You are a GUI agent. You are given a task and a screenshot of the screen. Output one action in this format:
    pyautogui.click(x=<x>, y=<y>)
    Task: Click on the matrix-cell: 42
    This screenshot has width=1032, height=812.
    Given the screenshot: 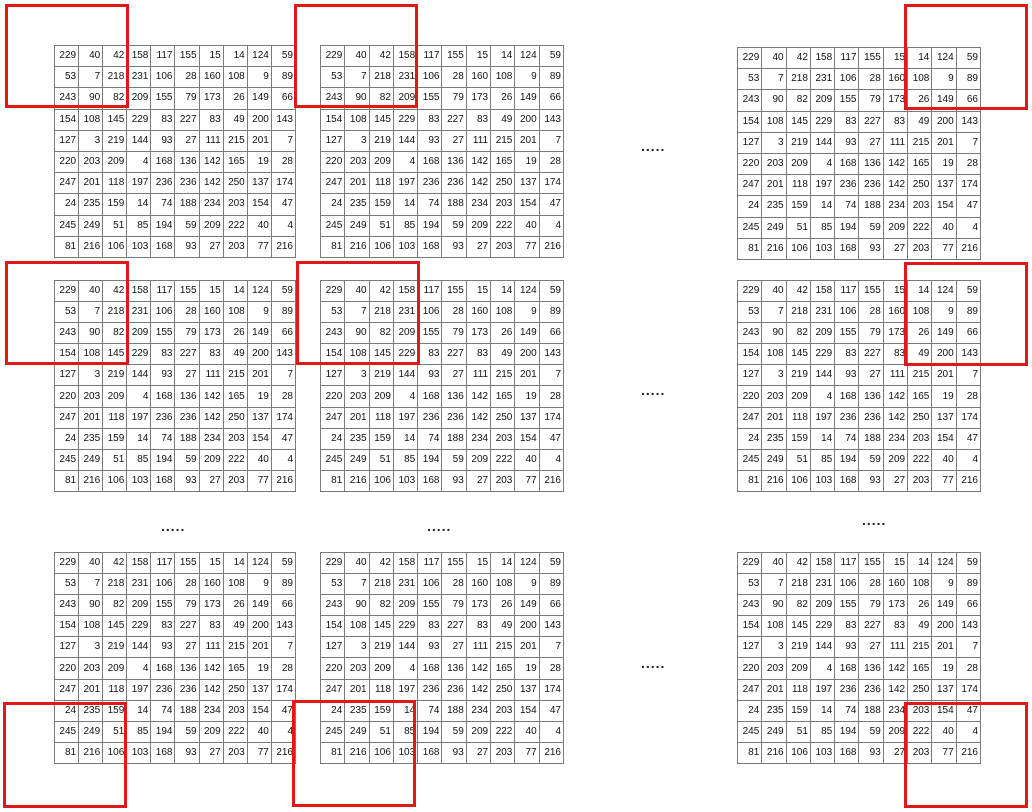 What is the action you would take?
    pyautogui.click(x=115, y=56)
    